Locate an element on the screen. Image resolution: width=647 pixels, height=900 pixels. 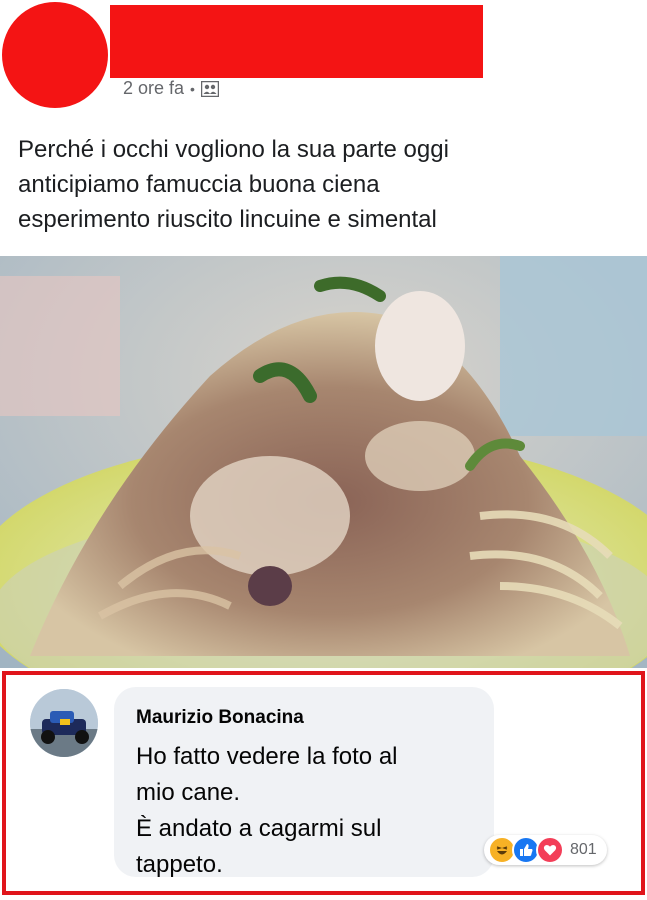
post-time: 2 ore fa is located at coordinates (153, 88).